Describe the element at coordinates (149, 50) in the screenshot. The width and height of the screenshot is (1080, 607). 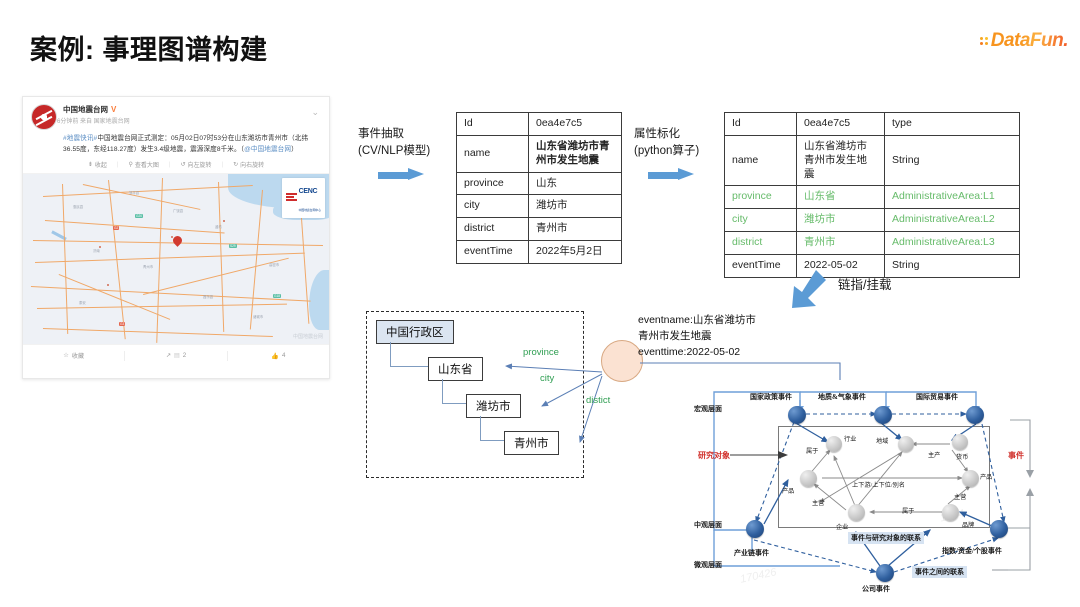
I see `page-title: 案例: 事理图谱构建` at that location.